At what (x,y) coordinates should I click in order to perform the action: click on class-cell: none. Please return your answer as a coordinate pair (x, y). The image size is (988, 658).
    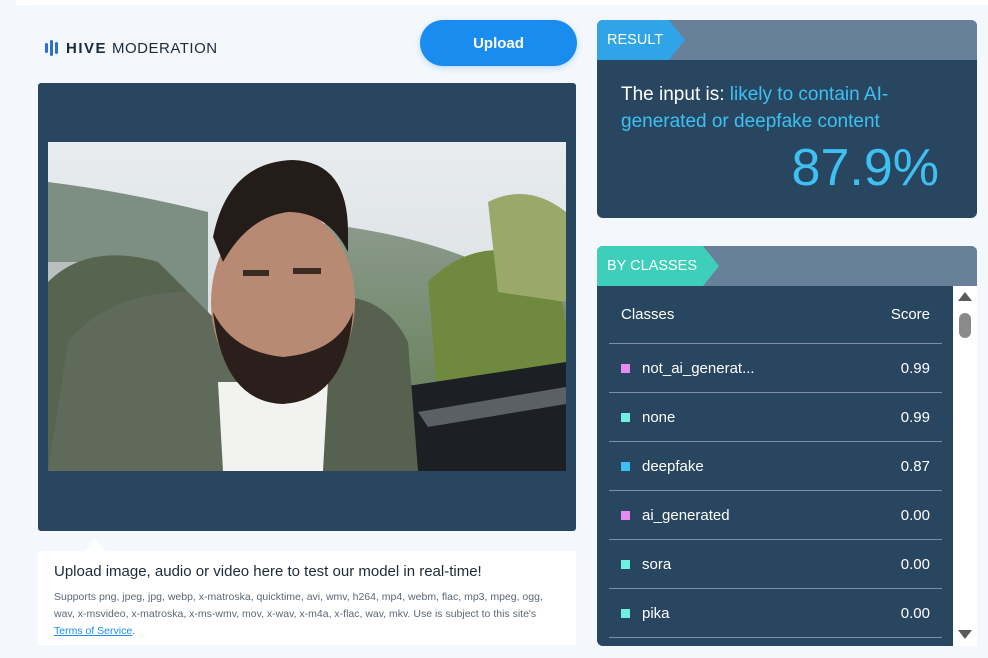
    Looking at the image, I should click on (648, 417).